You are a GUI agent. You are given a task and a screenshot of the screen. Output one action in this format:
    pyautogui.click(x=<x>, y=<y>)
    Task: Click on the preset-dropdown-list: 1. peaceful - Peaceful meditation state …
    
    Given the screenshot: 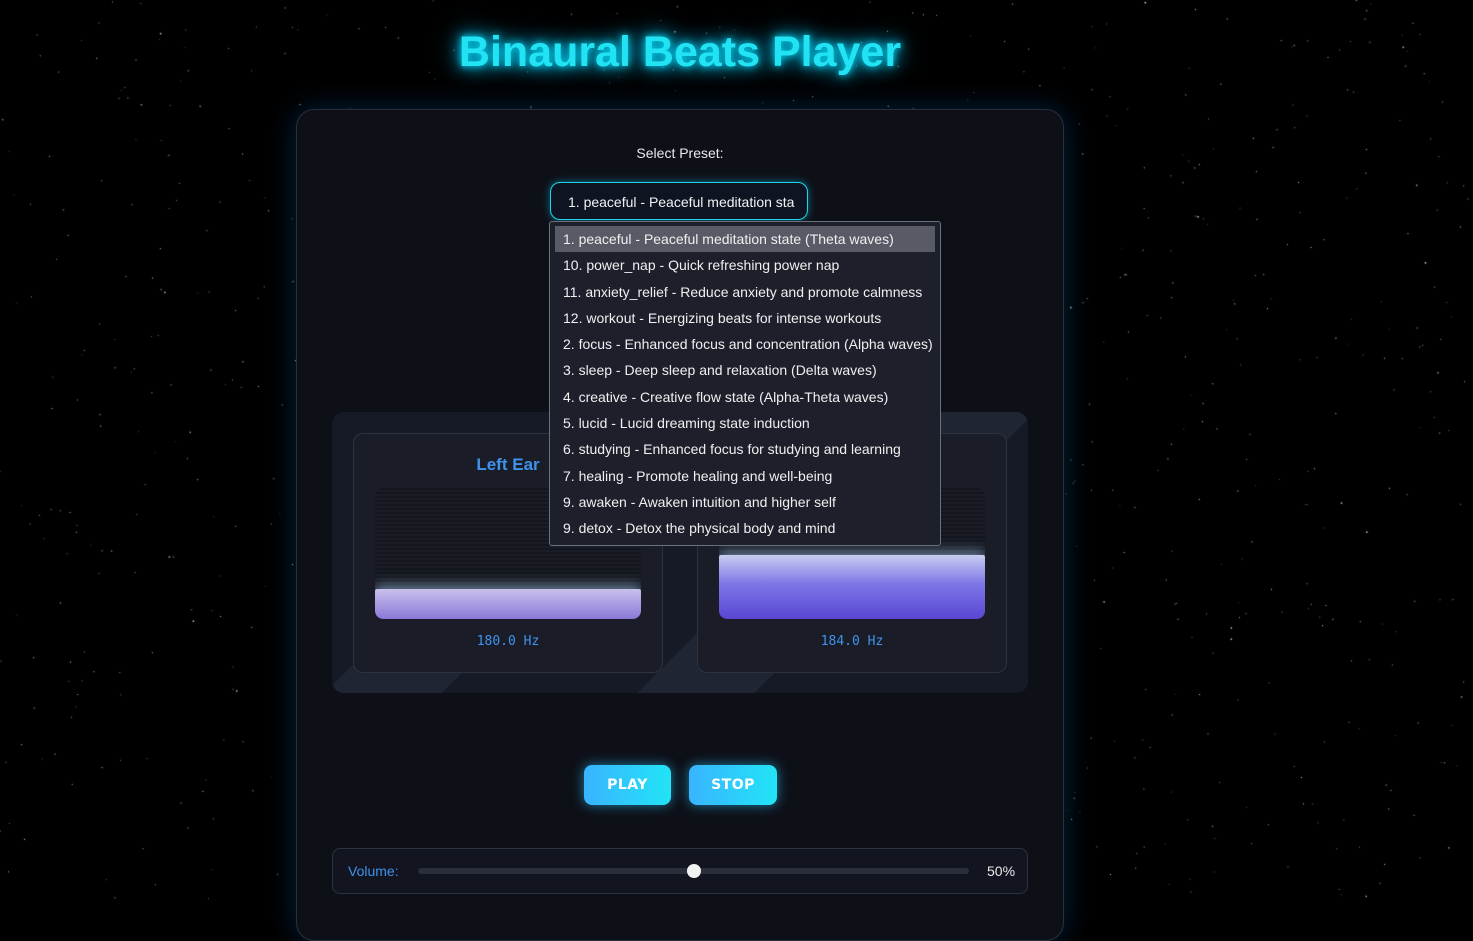 What is the action you would take?
    pyautogui.click(x=745, y=383)
    